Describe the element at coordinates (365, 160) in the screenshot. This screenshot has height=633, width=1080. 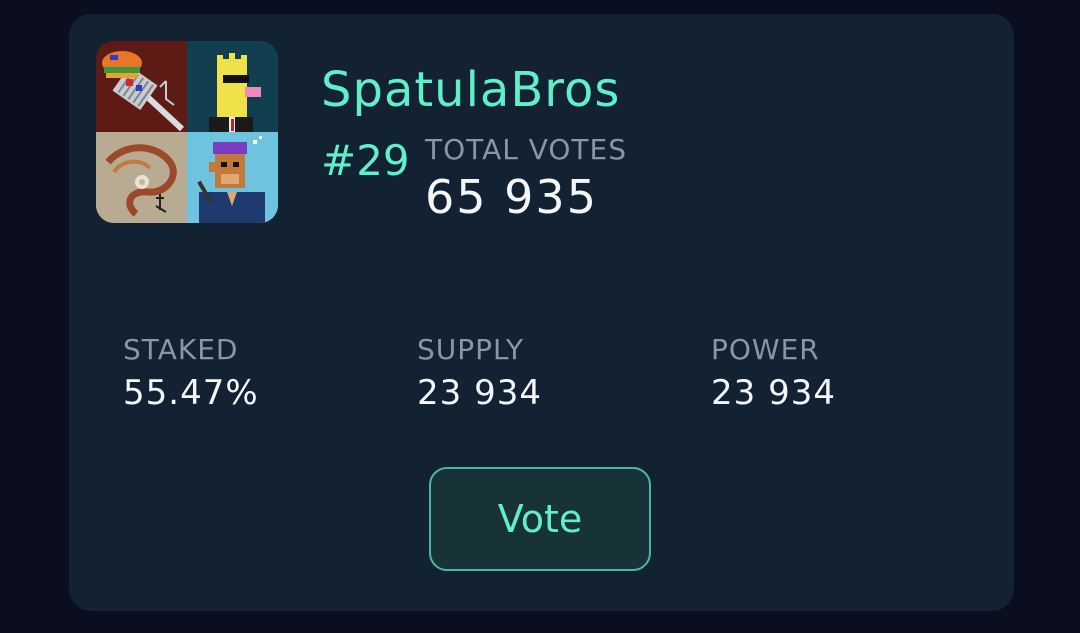
I see `project-rank: #29` at that location.